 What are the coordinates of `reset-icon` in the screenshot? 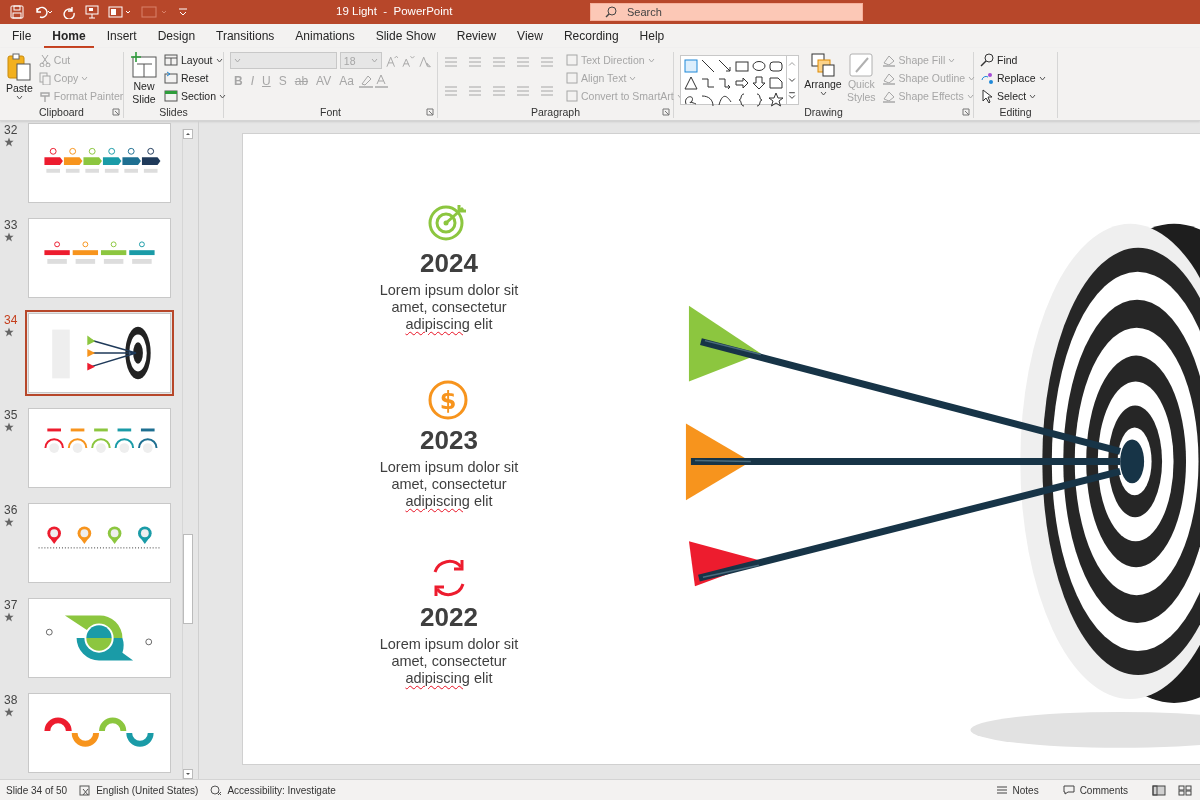 It's located at (171, 78).